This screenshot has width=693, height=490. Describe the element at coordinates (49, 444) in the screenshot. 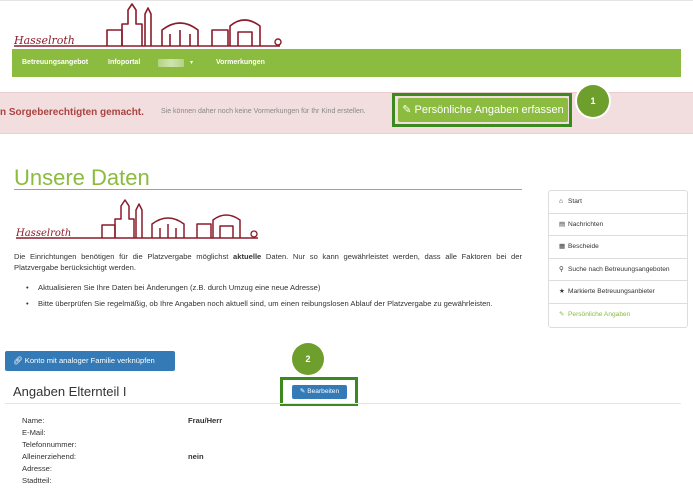

I see `field-label-phone: Telefonnummer:` at that location.